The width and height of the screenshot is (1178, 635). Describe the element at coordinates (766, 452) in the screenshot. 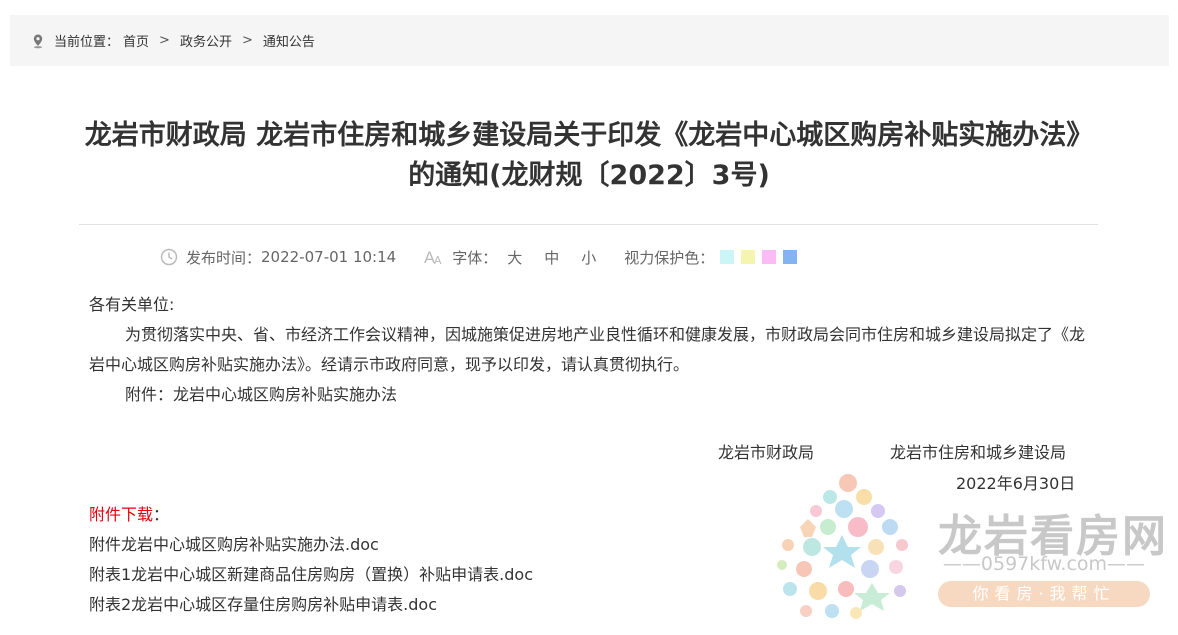

I see `signer-finance-bureau: 龙岩市财政局` at that location.